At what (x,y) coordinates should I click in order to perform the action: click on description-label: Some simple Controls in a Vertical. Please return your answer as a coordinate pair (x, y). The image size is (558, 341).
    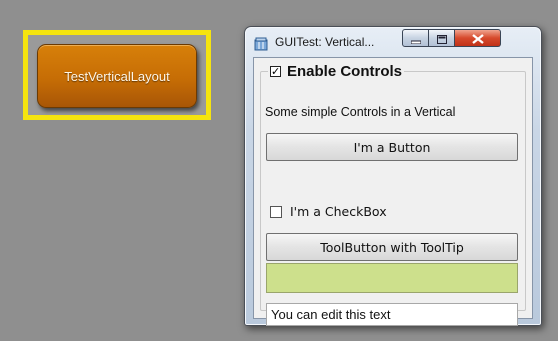
    Looking at the image, I should click on (360, 112).